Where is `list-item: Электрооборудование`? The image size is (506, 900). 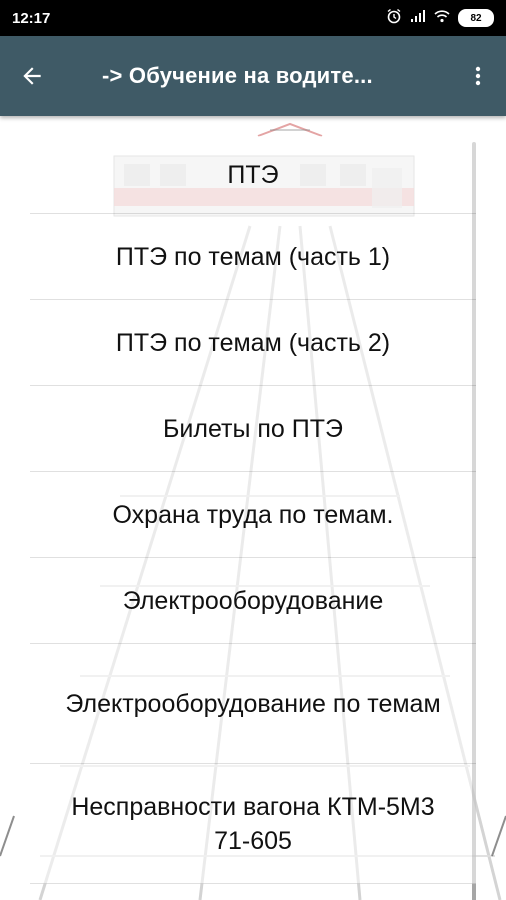 list-item: Электрооборудование is located at coordinates (253, 601).